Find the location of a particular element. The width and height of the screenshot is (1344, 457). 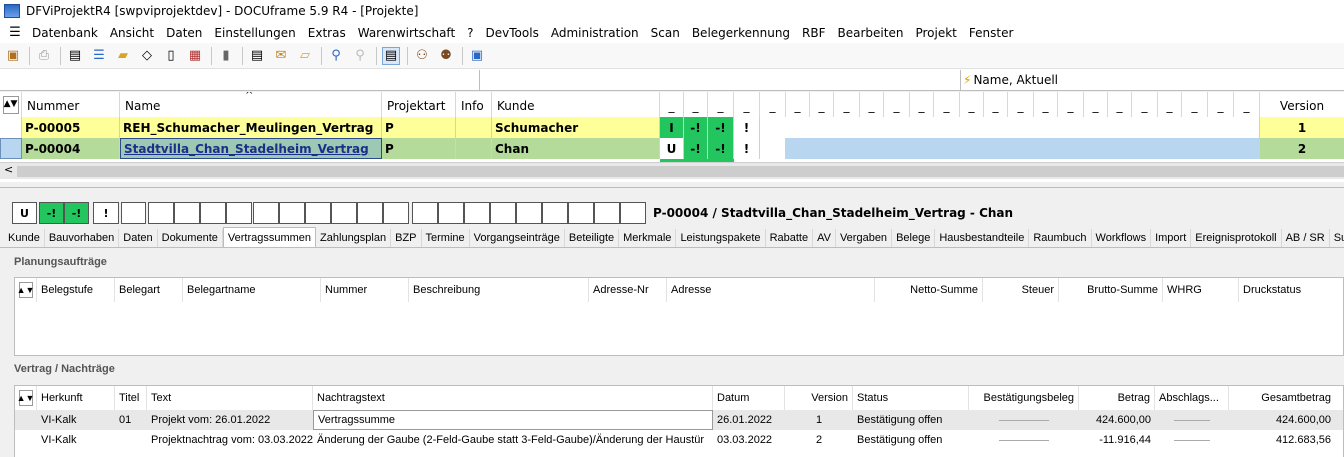

scroll-left-icon: < is located at coordinates (8, 169).